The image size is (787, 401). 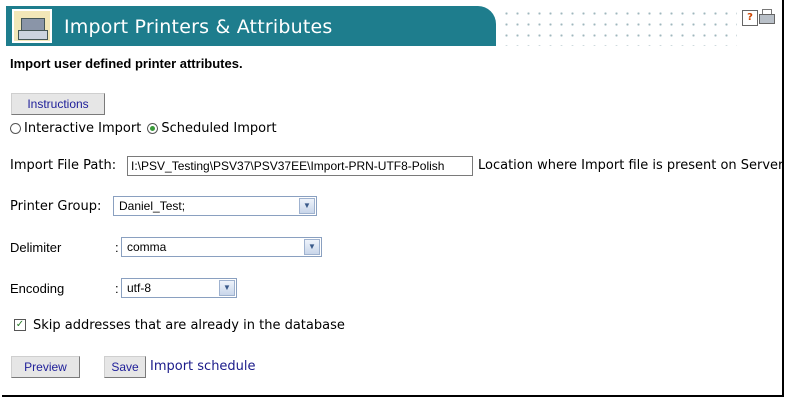 I want to click on scheduled-import-option: Scheduled Import, so click(x=212, y=128).